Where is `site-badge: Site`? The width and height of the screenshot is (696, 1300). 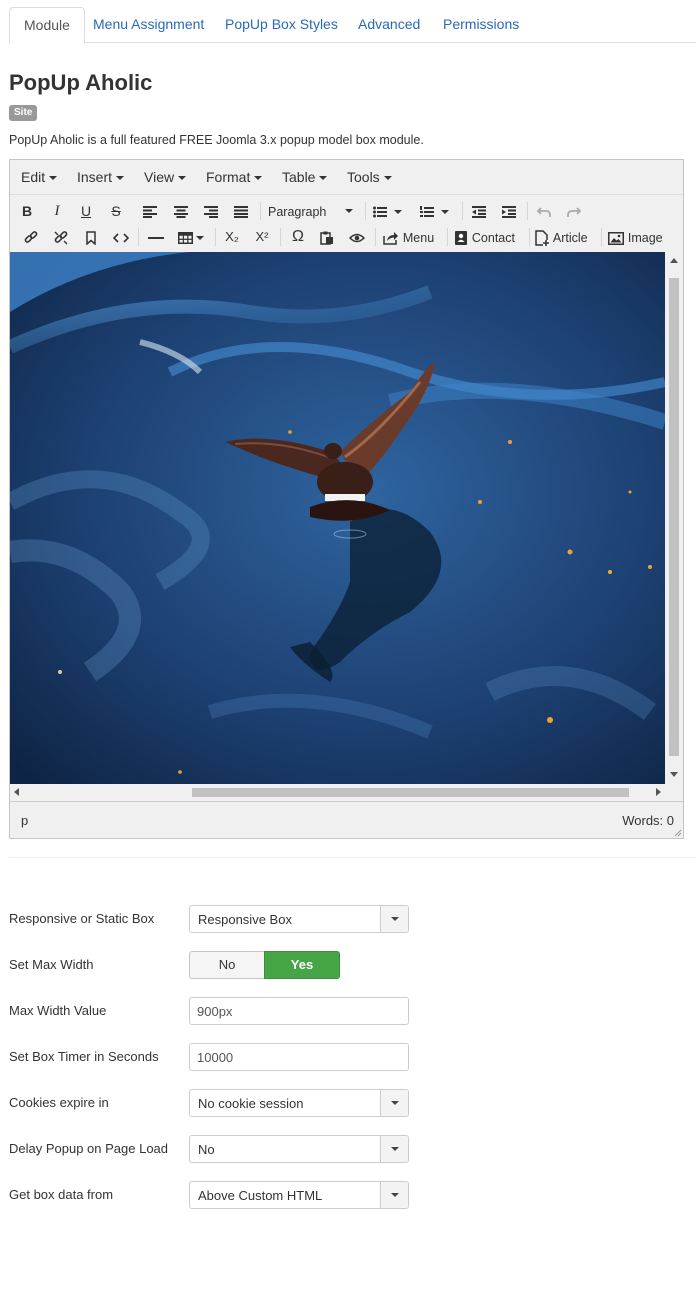 site-badge: Site is located at coordinates (23, 113).